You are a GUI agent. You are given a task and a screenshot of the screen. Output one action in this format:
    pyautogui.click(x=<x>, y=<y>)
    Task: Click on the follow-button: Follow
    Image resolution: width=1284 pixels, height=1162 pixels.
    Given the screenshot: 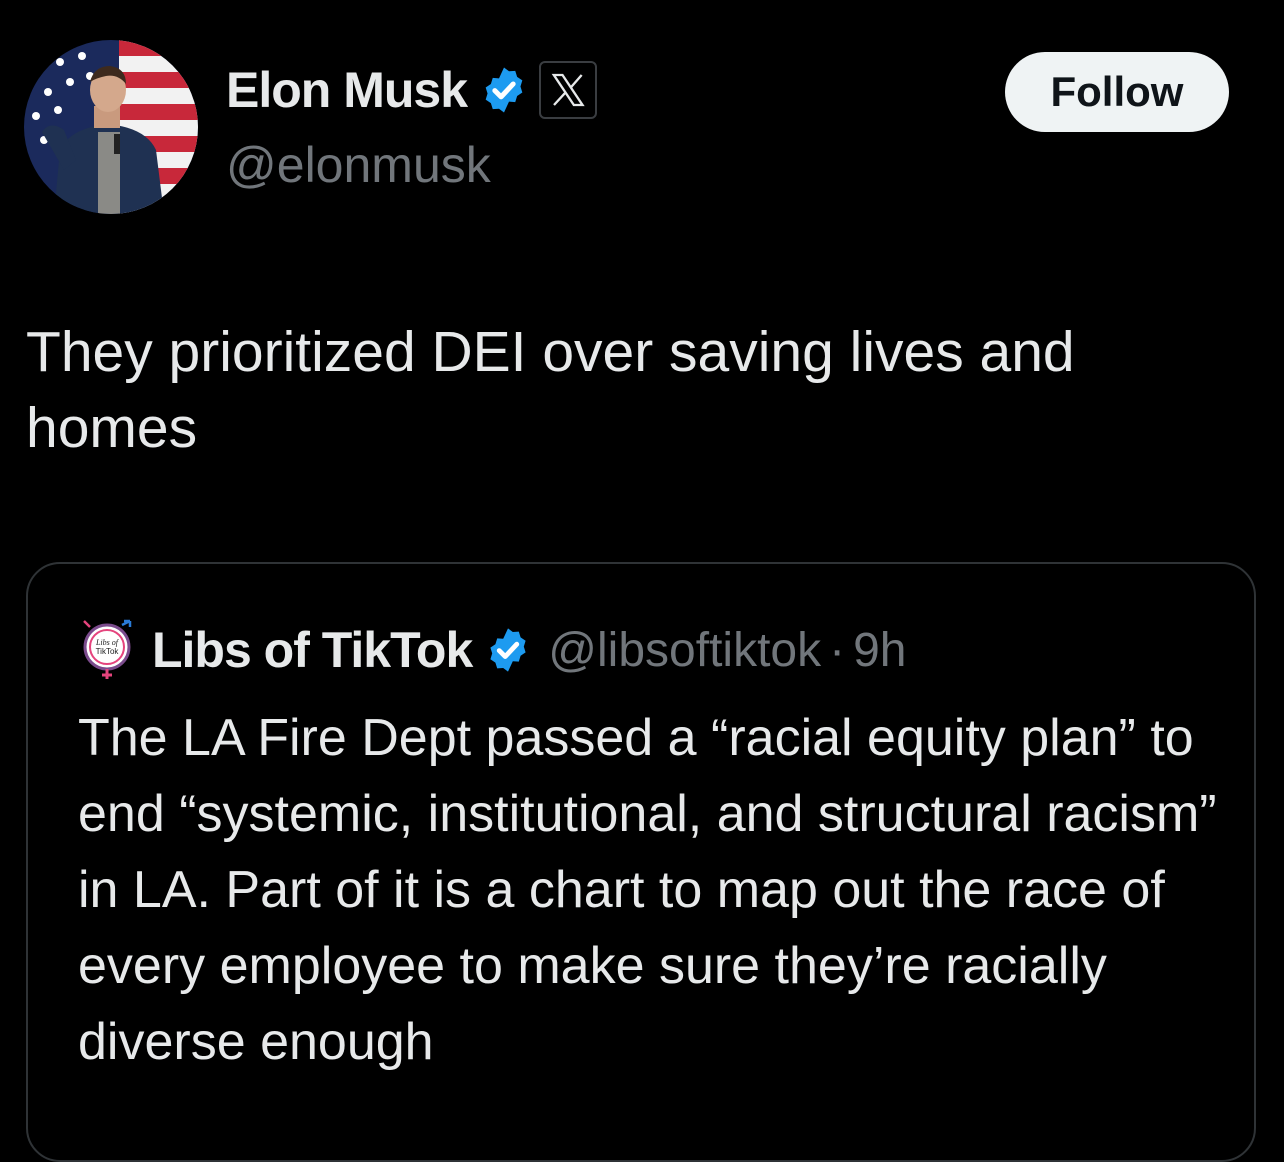 What is the action you would take?
    pyautogui.click(x=1117, y=92)
    